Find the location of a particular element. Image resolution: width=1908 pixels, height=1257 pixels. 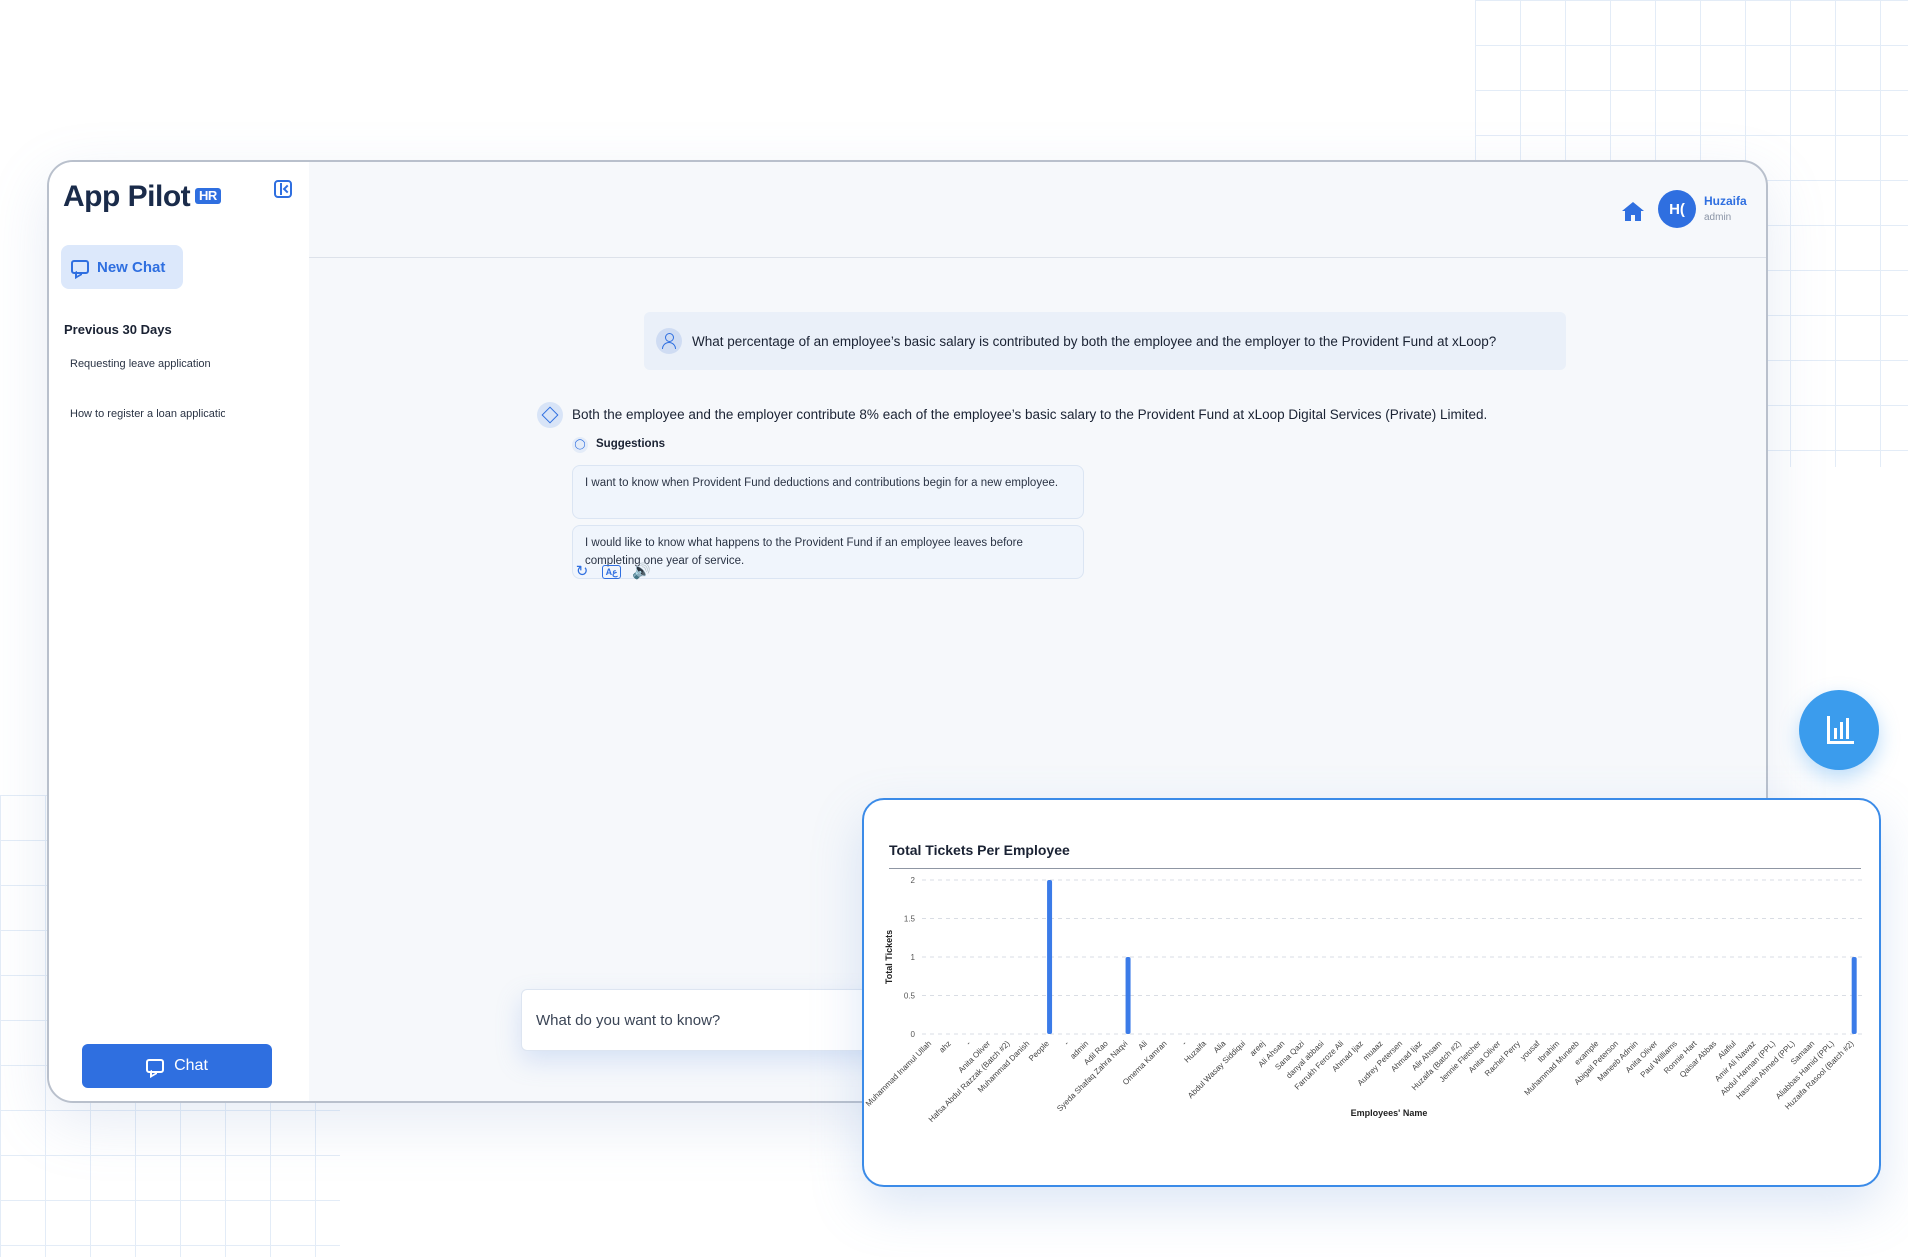

collapse-sidebar-icon is located at coordinates (283, 189).